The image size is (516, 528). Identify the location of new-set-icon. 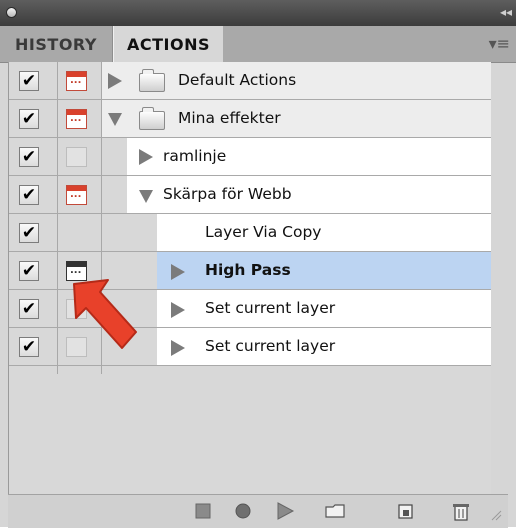
(336, 511).